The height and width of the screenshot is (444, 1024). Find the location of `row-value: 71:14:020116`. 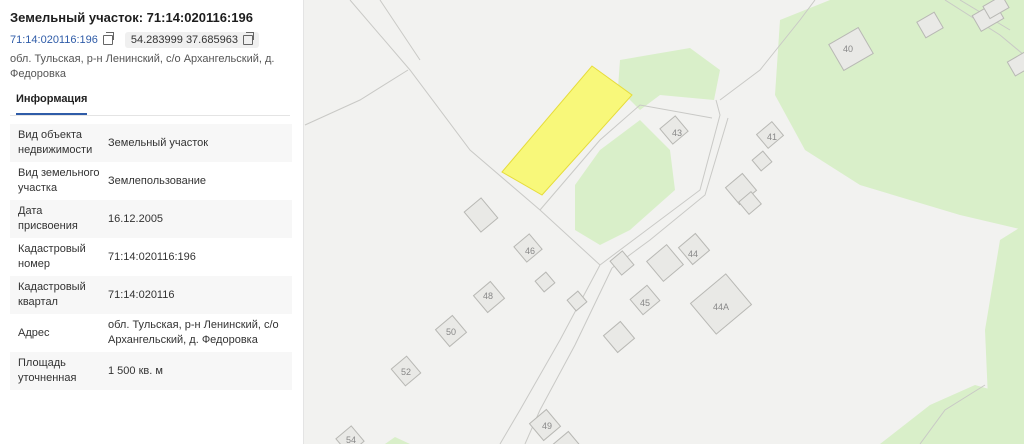

row-value: 71:14:020116 is located at coordinates (196, 295).